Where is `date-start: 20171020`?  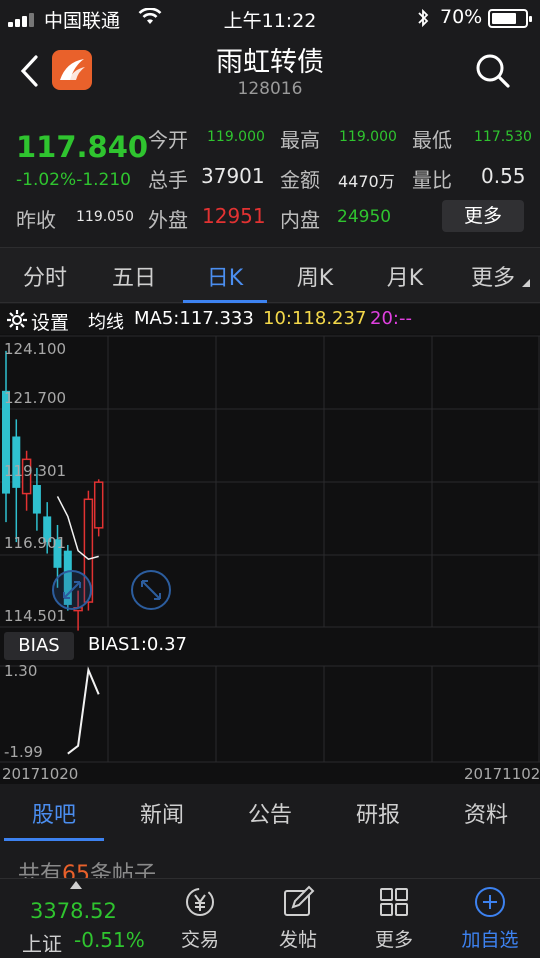 date-start: 20171020 is located at coordinates (40, 774).